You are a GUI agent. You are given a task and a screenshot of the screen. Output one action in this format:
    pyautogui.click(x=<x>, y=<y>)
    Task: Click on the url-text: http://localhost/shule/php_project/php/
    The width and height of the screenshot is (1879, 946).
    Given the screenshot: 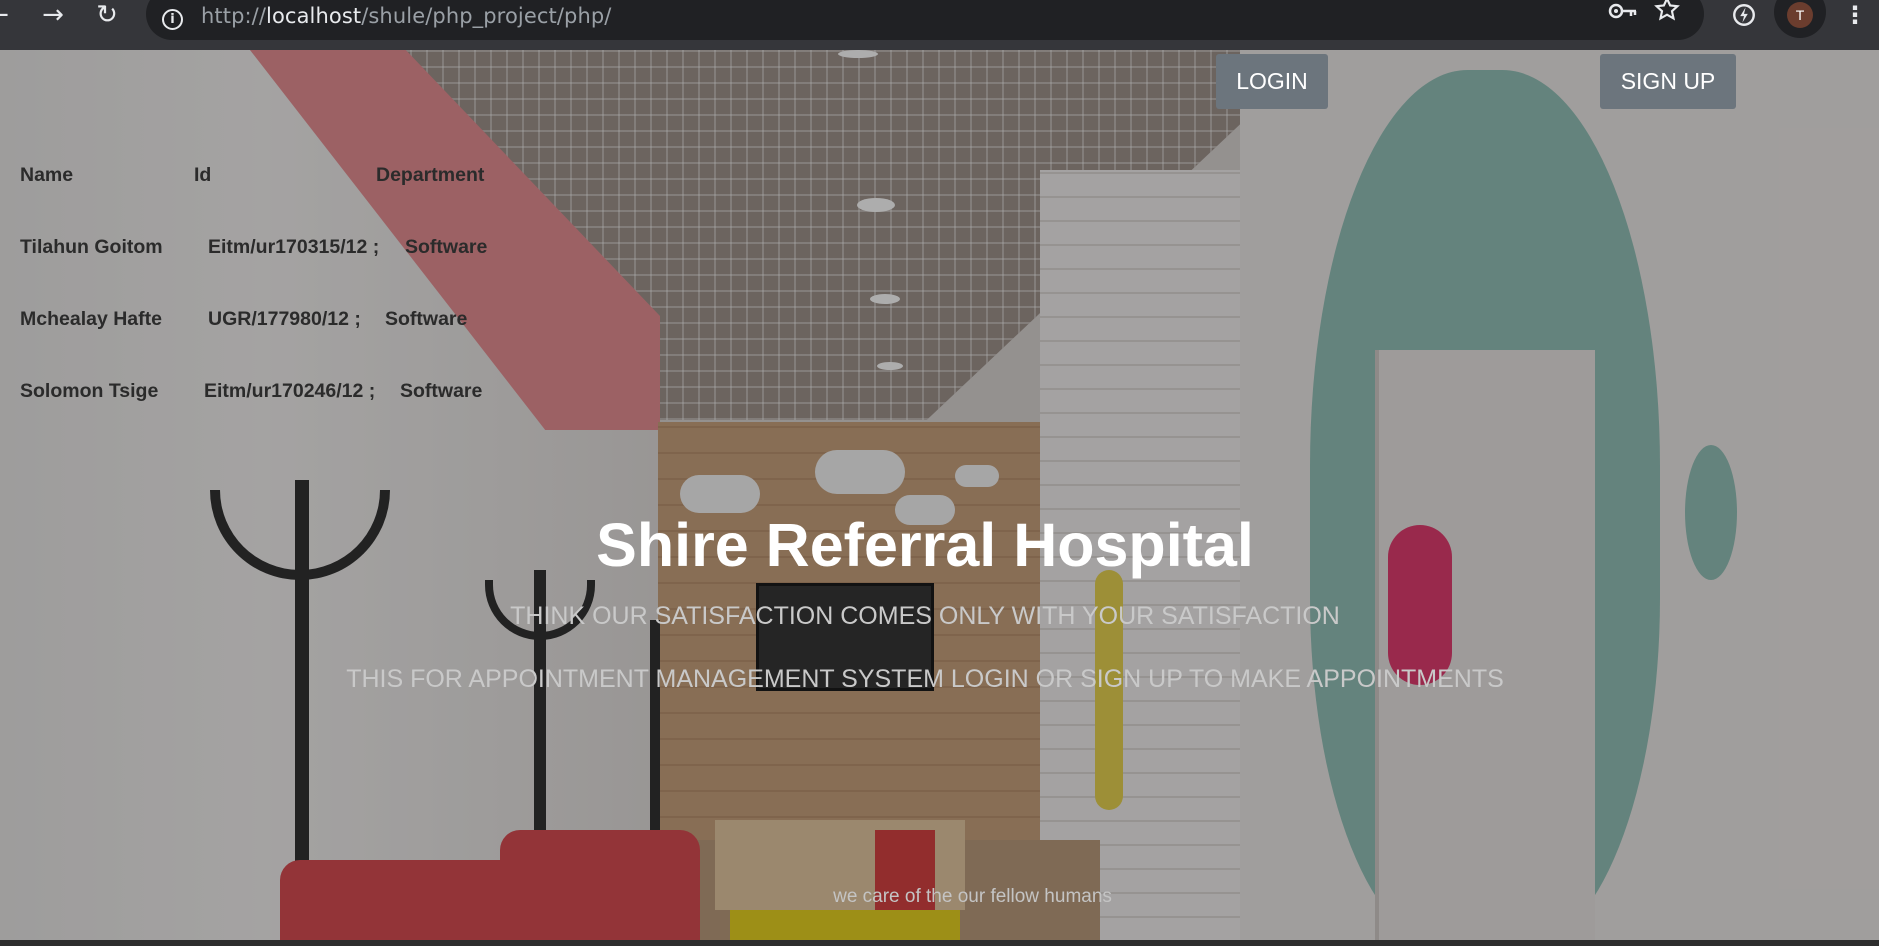 What is the action you would take?
    pyautogui.click(x=406, y=16)
    